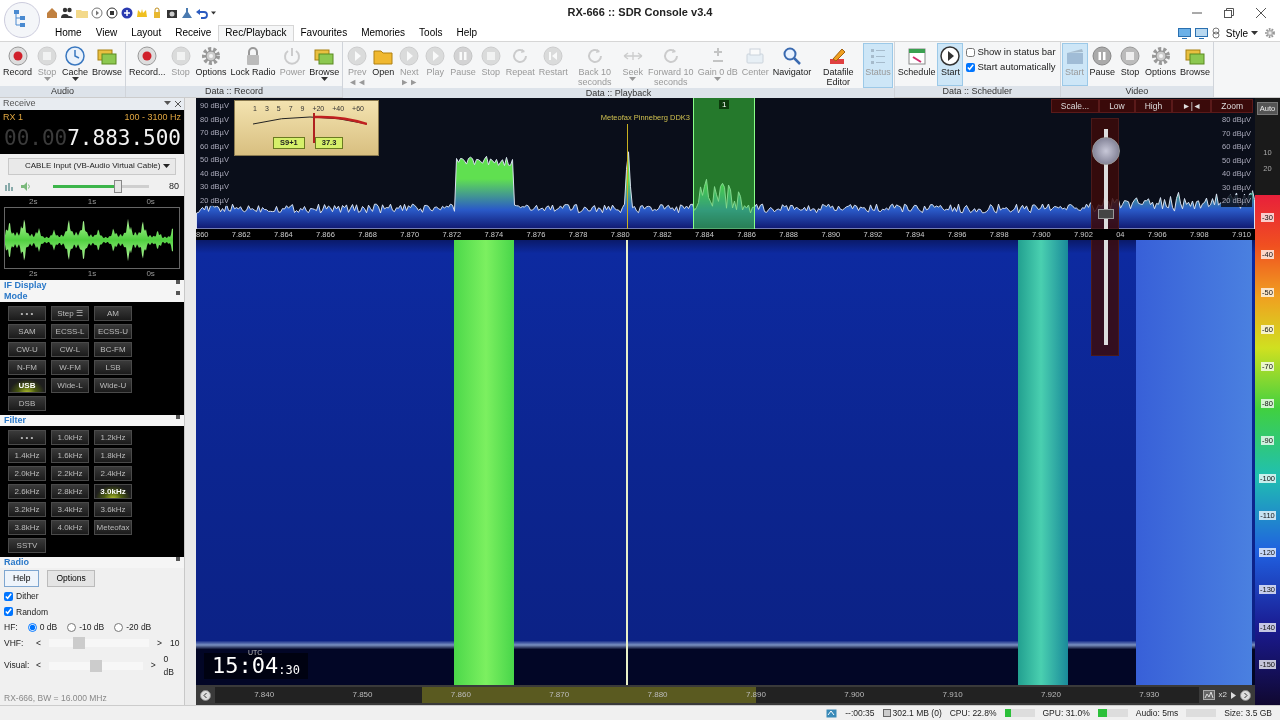 Image resolution: width=1280 pixels, height=720 pixels. I want to click on menu-tab: Favourites, so click(324, 33).